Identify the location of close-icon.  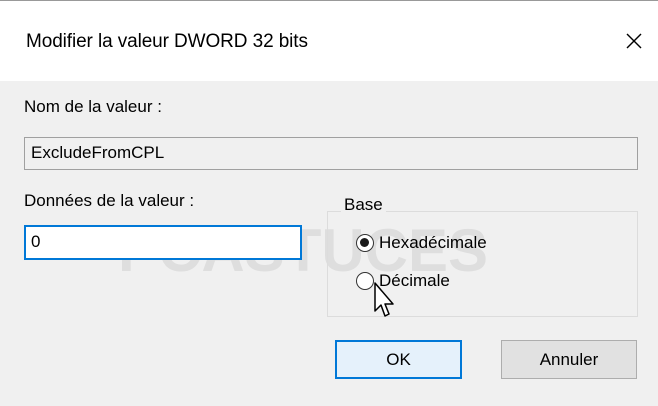
(634, 41).